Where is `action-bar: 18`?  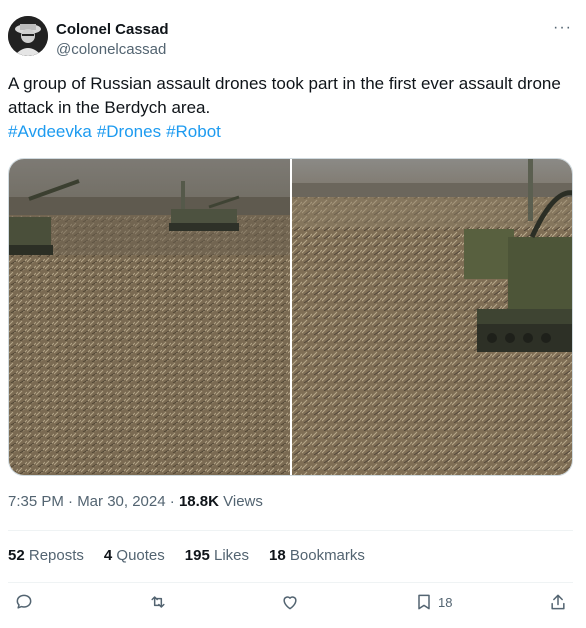
action-bar: 18 is located at coordinates (290, 607).